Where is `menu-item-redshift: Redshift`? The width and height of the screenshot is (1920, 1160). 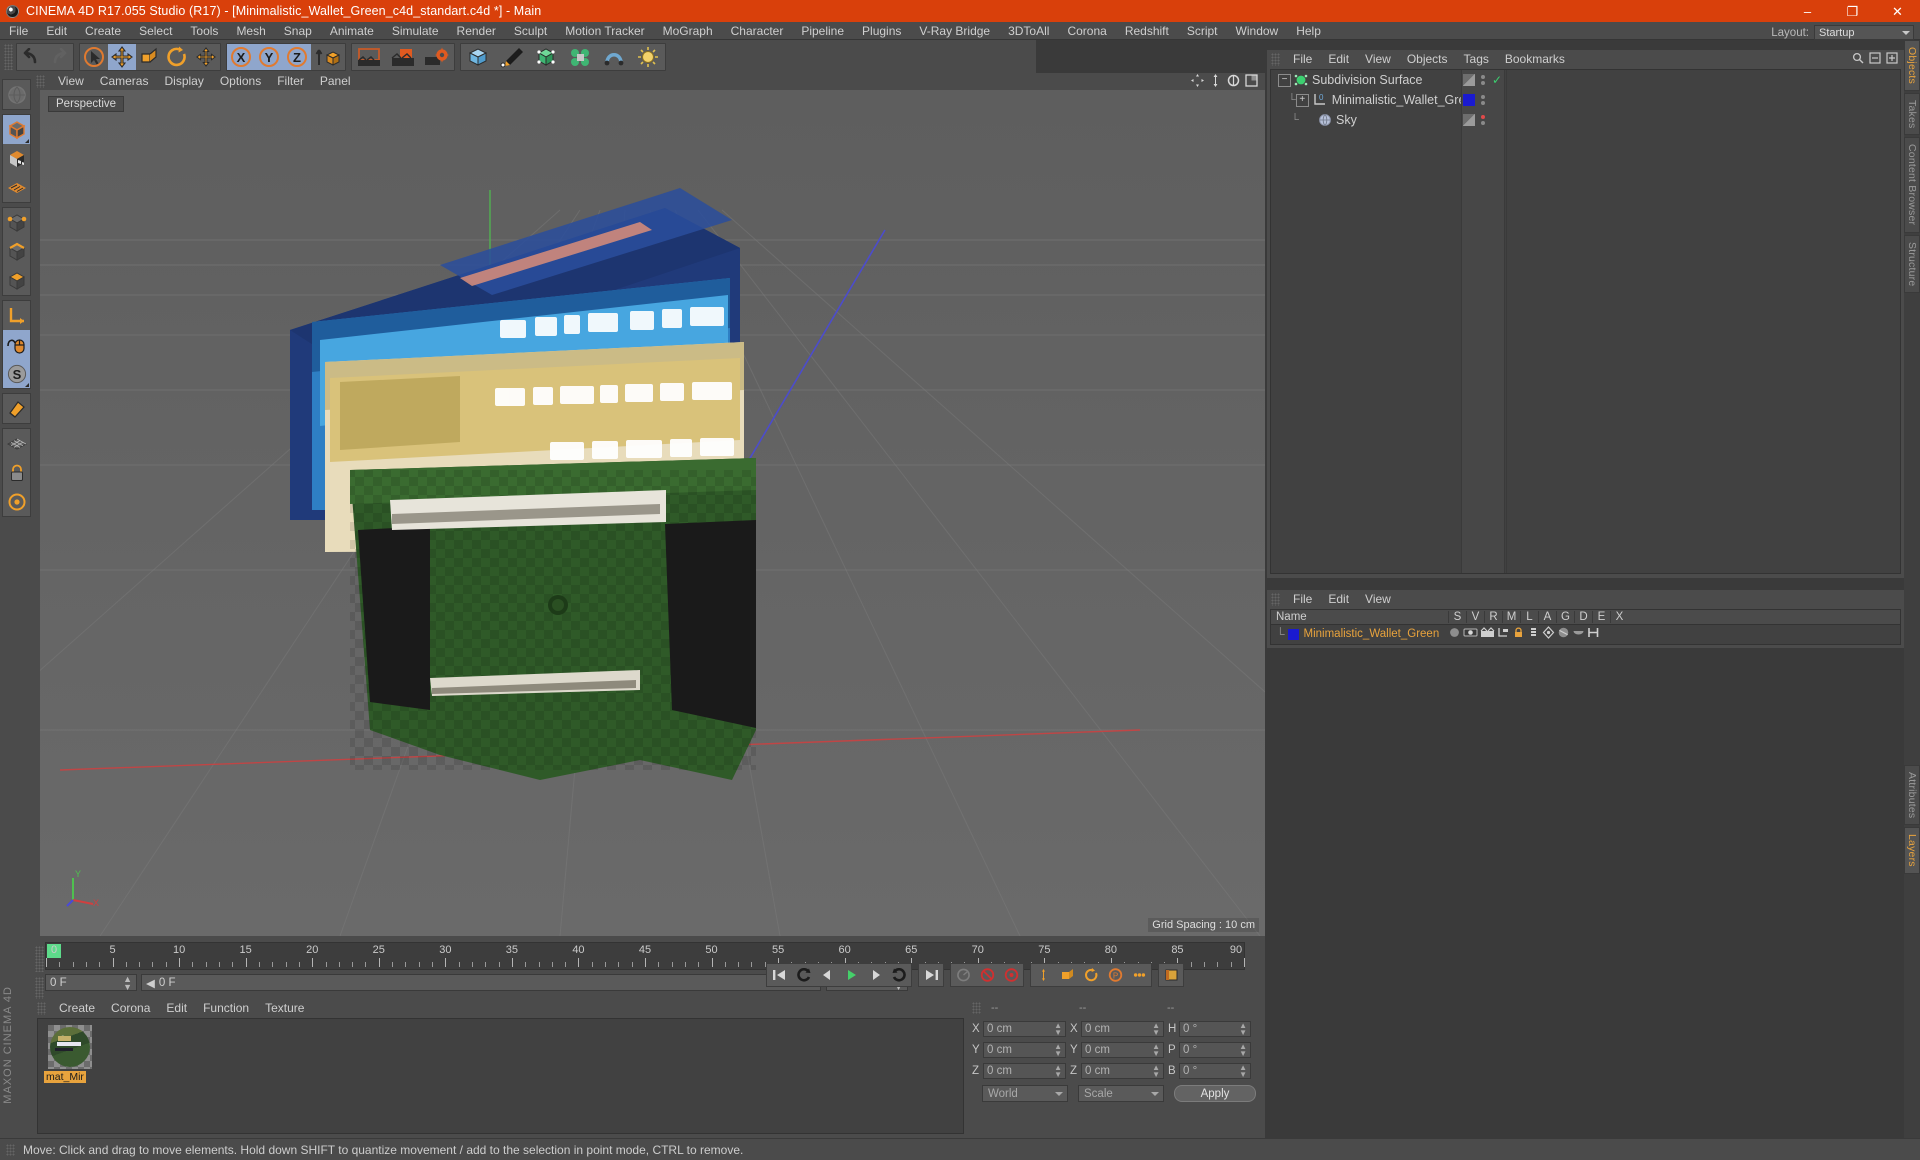
menu-item-redshift: Redshift is located at coordinates (1147, 31).